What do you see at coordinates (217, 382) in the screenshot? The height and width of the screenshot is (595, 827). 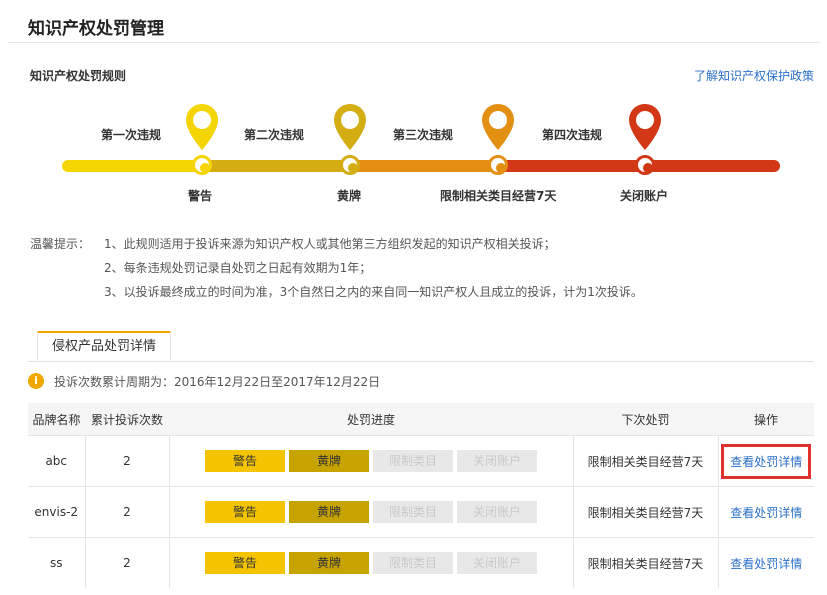 I see `period-text: 投诉次数累计周期为：2016年12月22日至2017年12月22日` at bounding box center [217, 382].